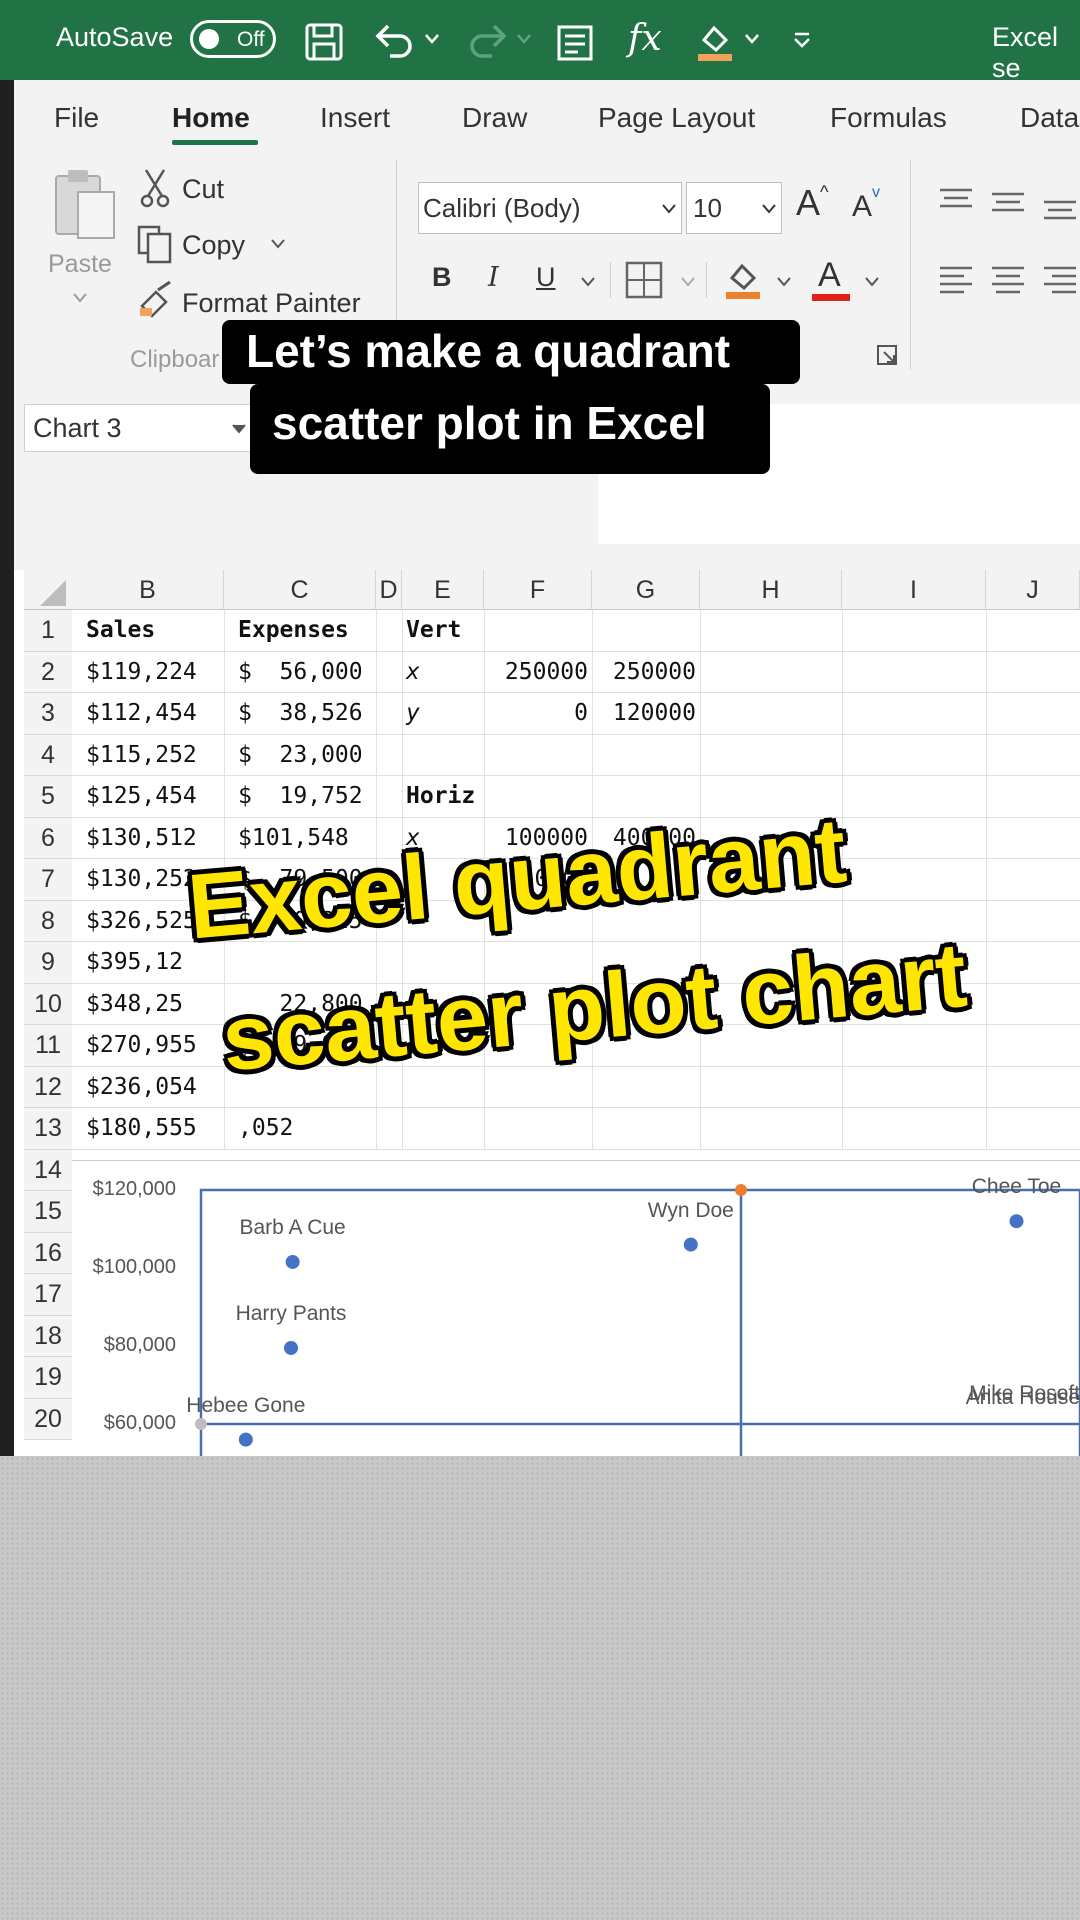 Image resolution: width=1080 pixels, height=1920 pixels. I want to click on cell-b11: $270,955, so click(141, 1046).